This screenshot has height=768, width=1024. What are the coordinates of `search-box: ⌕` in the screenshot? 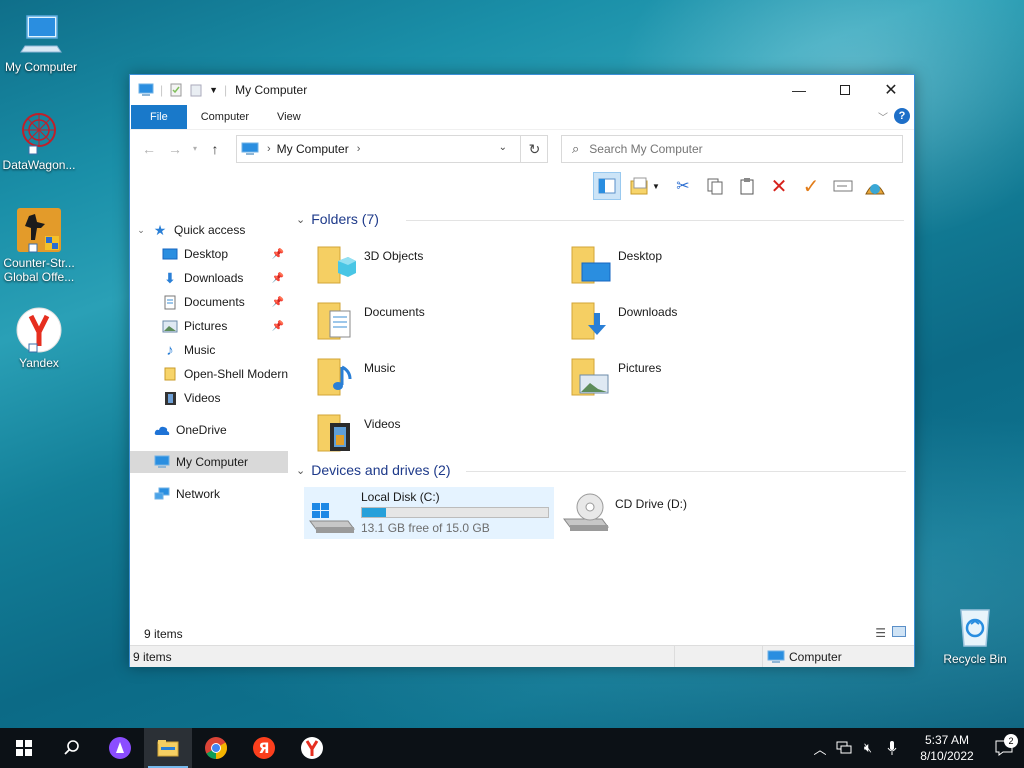 It's located at (732, 149).